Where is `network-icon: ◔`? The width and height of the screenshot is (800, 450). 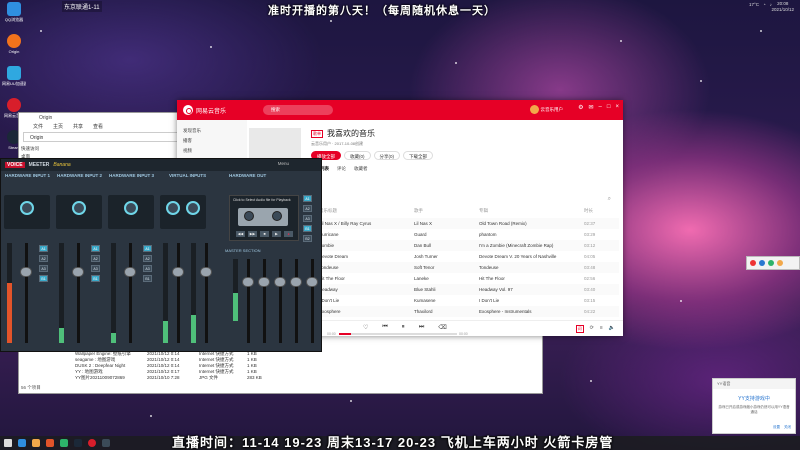 network-icon: ◔ is located at coordinates (764, 4).